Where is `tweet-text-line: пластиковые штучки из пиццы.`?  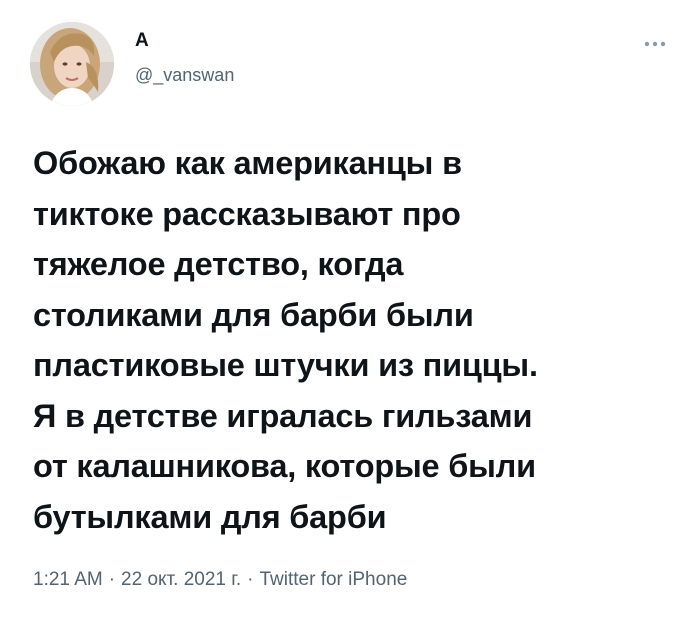 tweet-text-line: пластиковые штучки из пиццы. is located at coordinates (285, 365).